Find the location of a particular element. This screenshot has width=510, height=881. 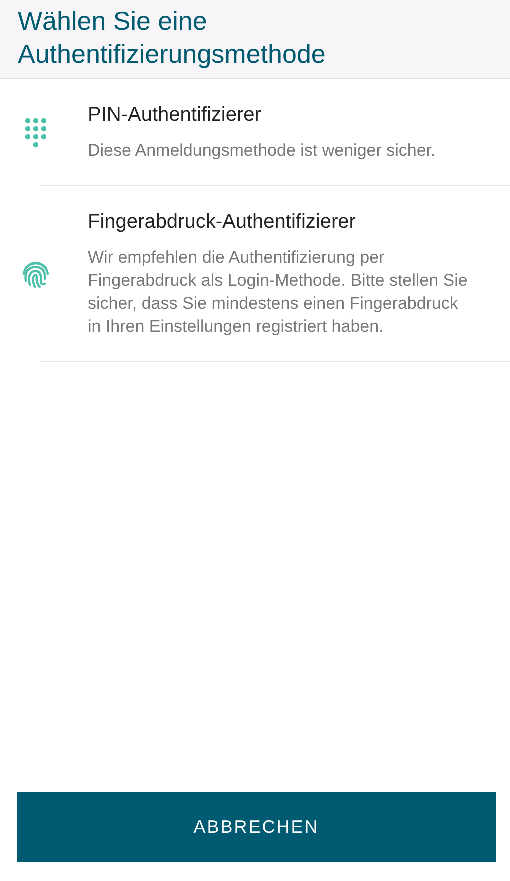

fingerprint-icon is located at coordinates (36, 274).